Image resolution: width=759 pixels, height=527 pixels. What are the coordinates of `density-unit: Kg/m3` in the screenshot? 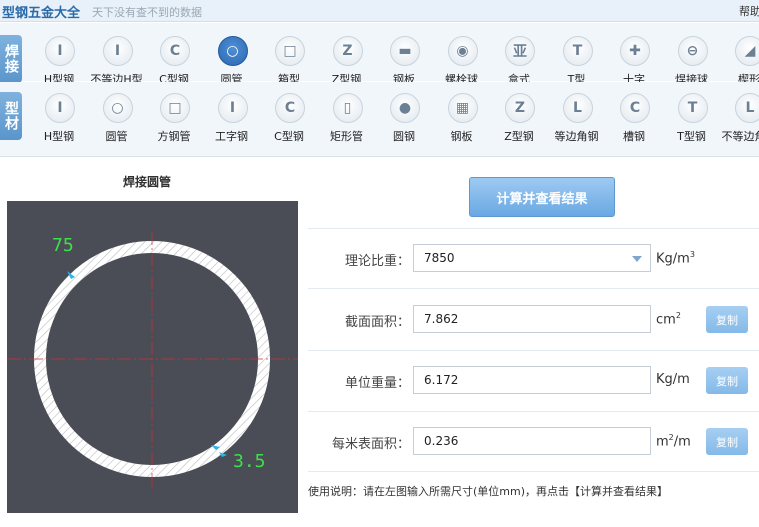 It's located at (675, 258).